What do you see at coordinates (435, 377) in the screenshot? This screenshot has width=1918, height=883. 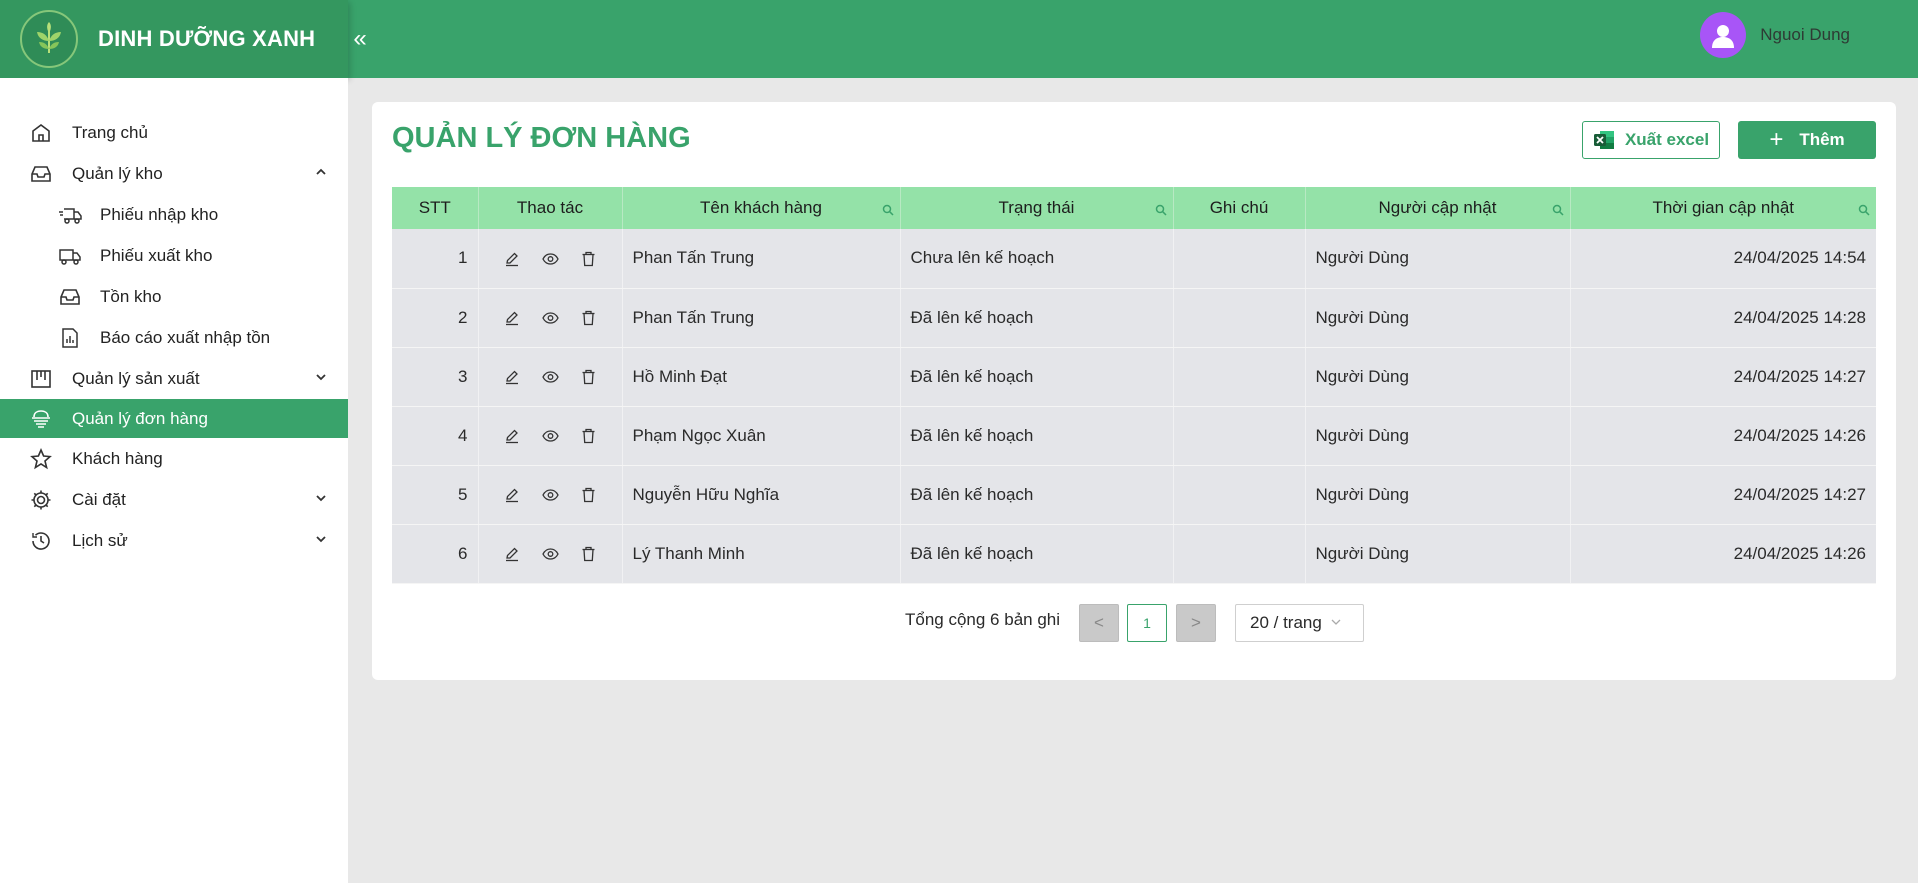 I see `cell-stt: 3` at bounding box center [435, 377].